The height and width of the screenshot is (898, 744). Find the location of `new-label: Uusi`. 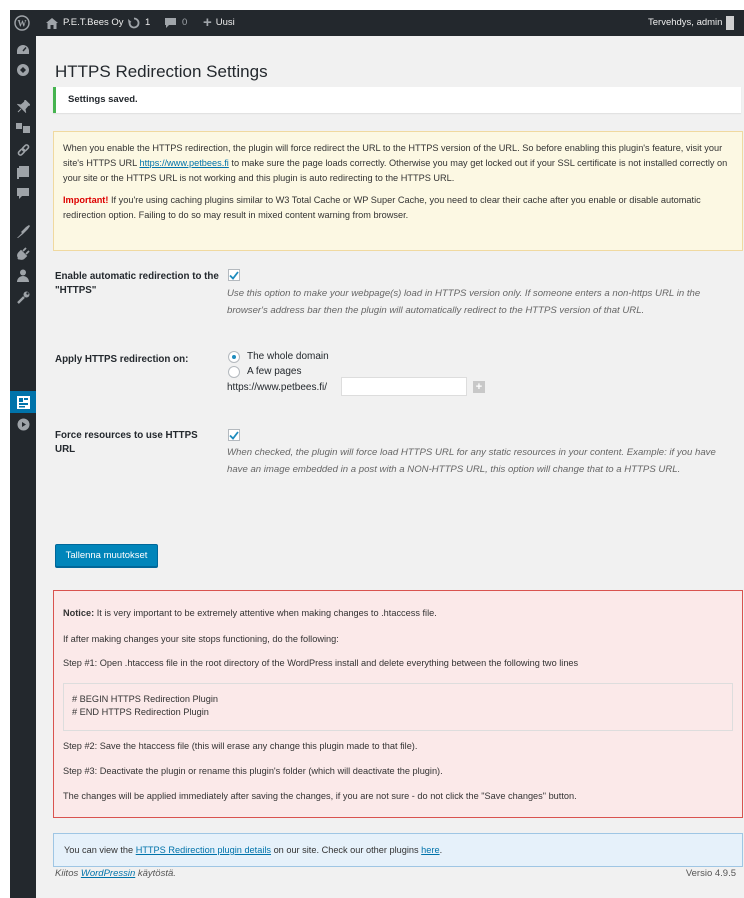

new-label: Uusi is located at coordinates (225, 22).